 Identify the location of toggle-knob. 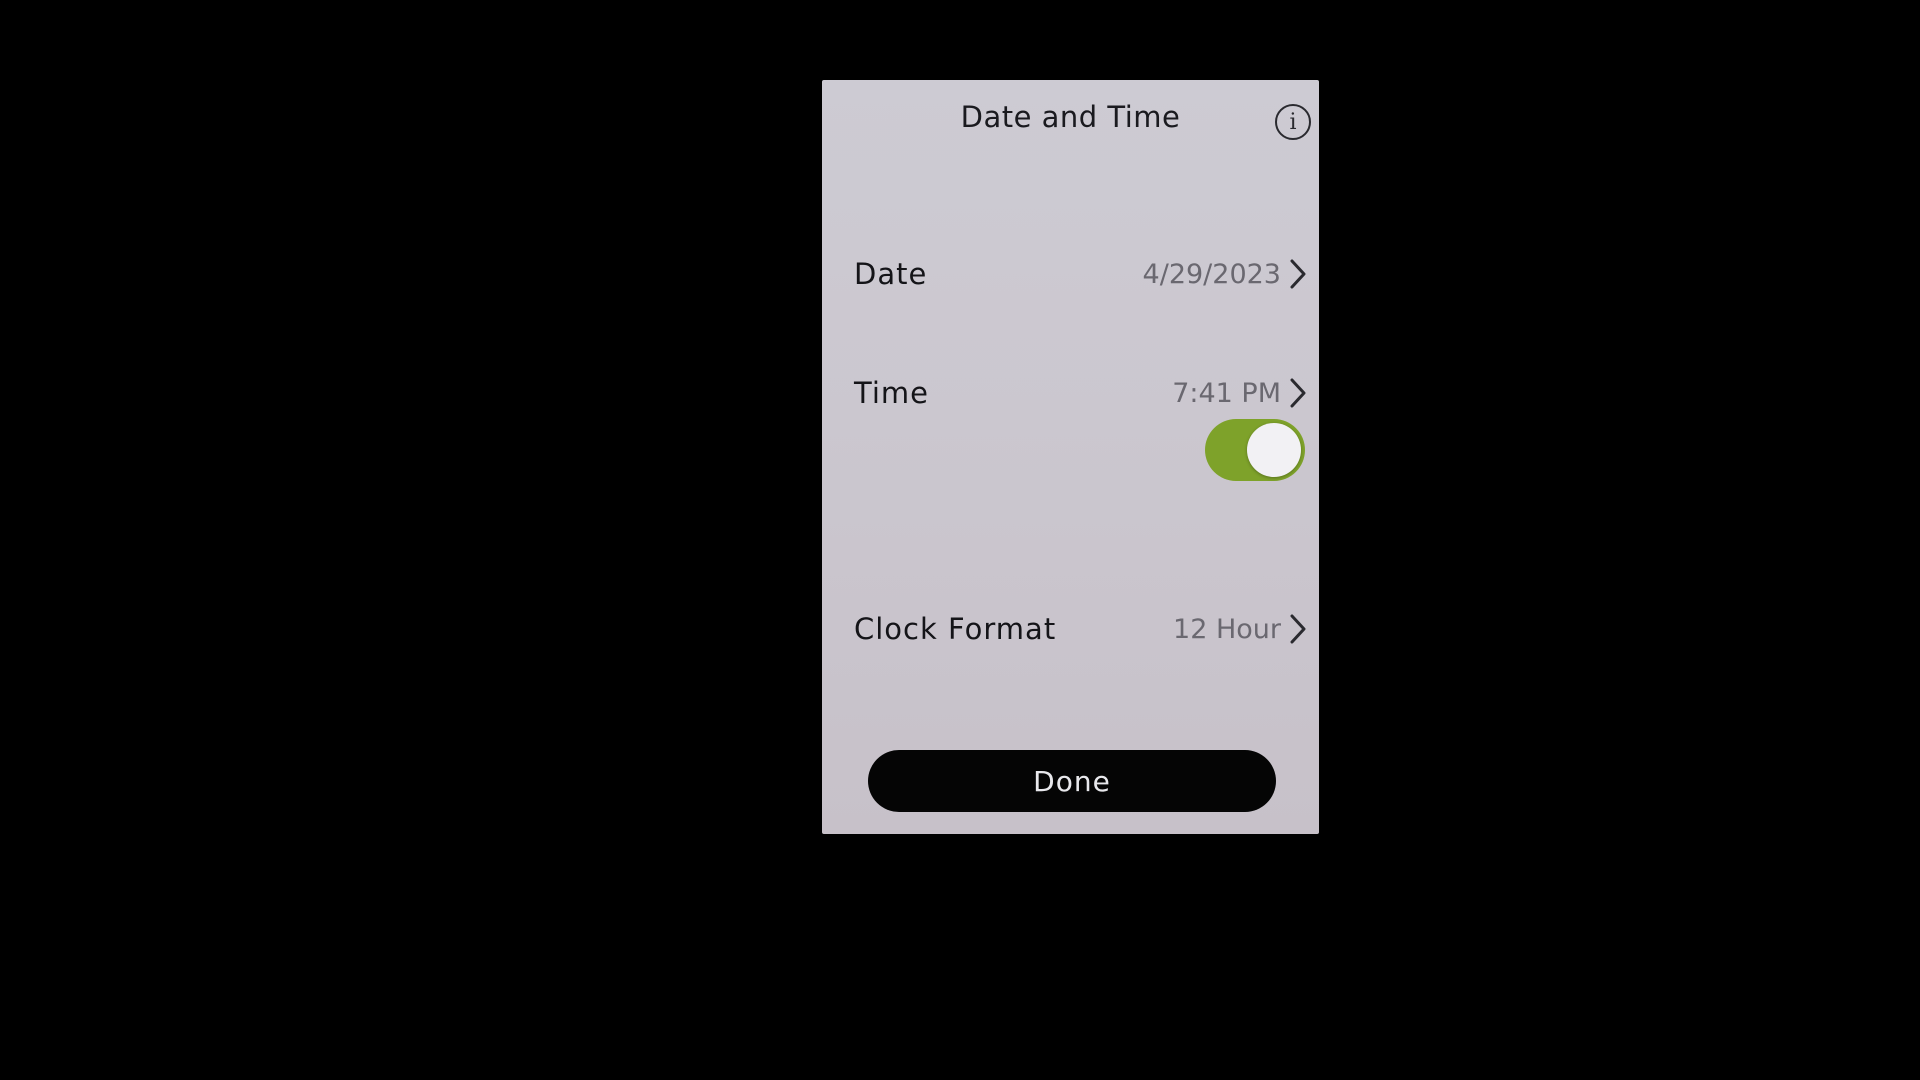
(1274, 450).